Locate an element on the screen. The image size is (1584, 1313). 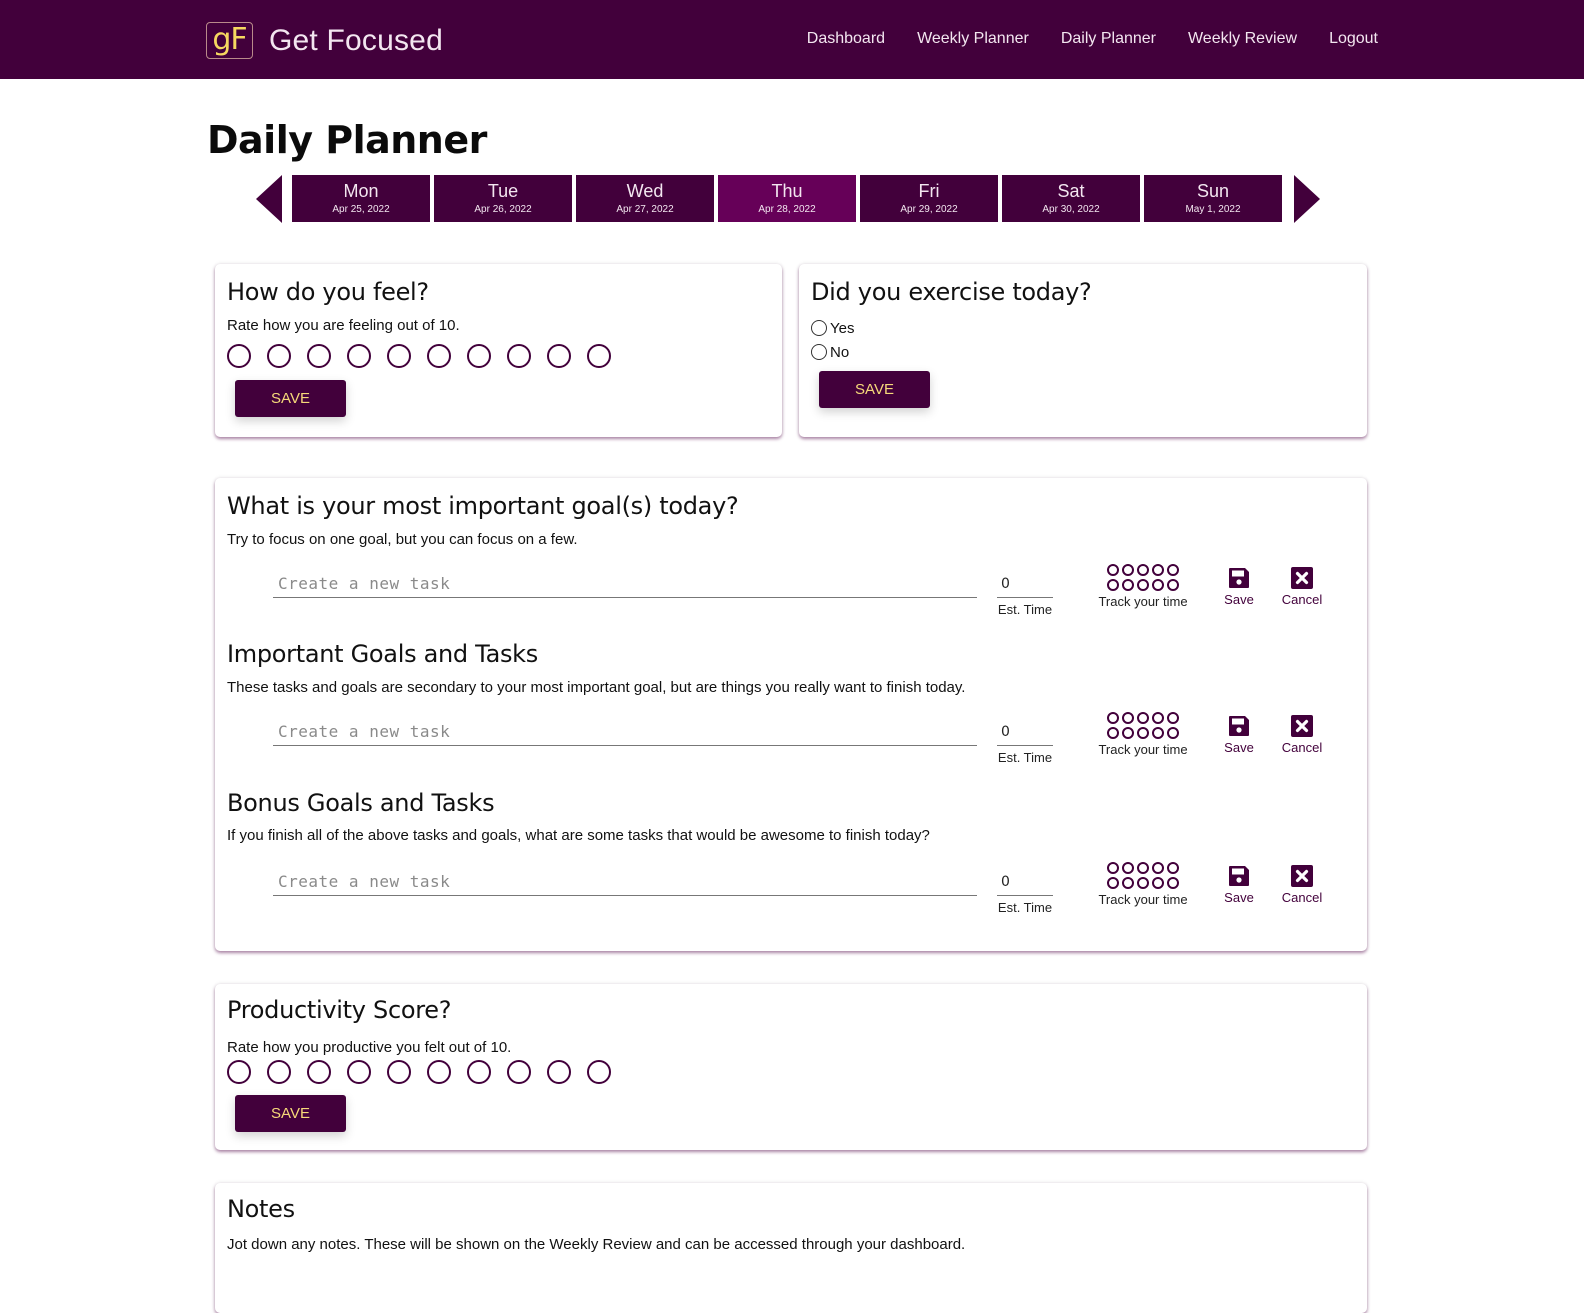
day-tab-mon: Mon Apr 25, 2022 is located at coordinates (361, 198).